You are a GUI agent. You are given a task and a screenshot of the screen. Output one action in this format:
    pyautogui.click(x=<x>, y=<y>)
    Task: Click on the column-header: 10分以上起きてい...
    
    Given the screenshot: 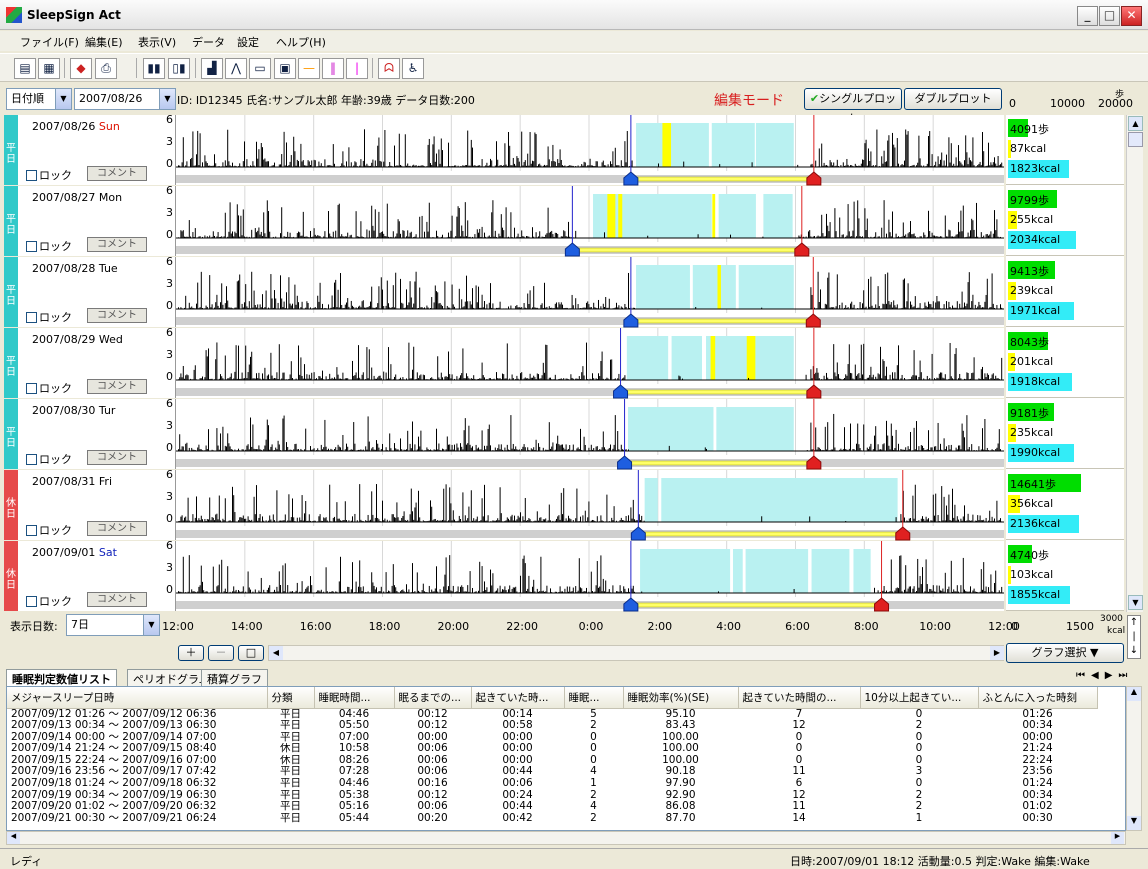 What is the action you would take?
    pyautogui.click(x=919, y=698)
    